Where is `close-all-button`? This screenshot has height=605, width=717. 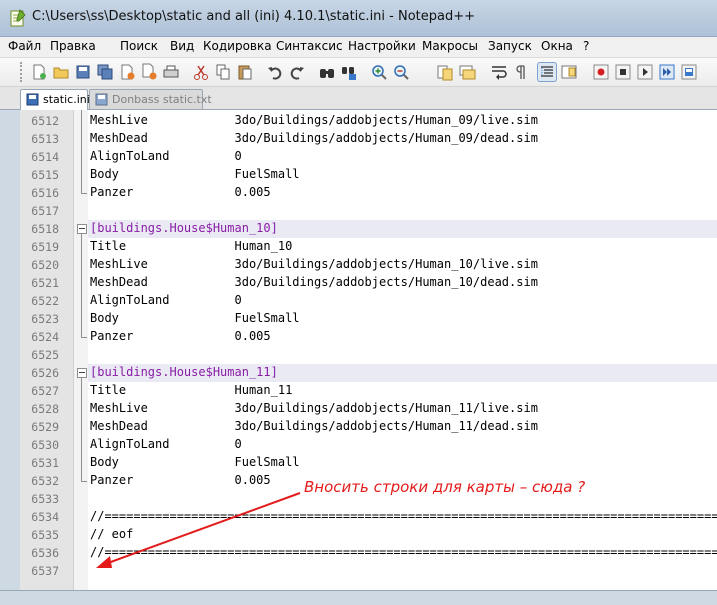 close-all-button is located at coordinates (149, 72).